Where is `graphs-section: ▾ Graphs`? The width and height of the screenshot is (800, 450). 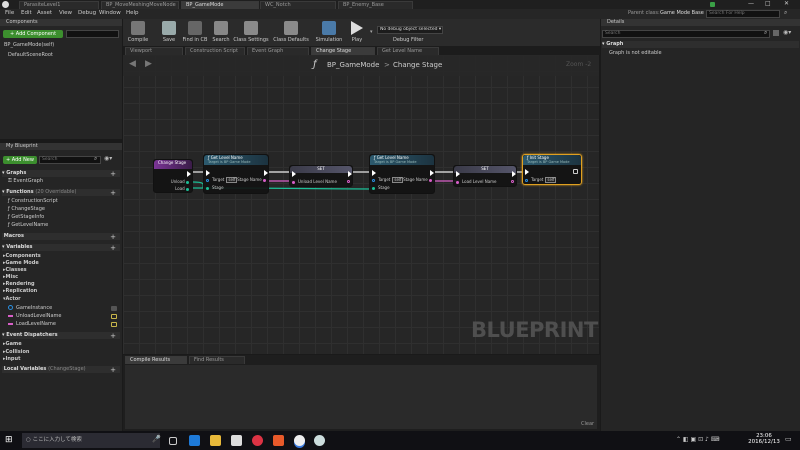
graphs-section: ▾ Graphs is located at coordinates (61, 173).